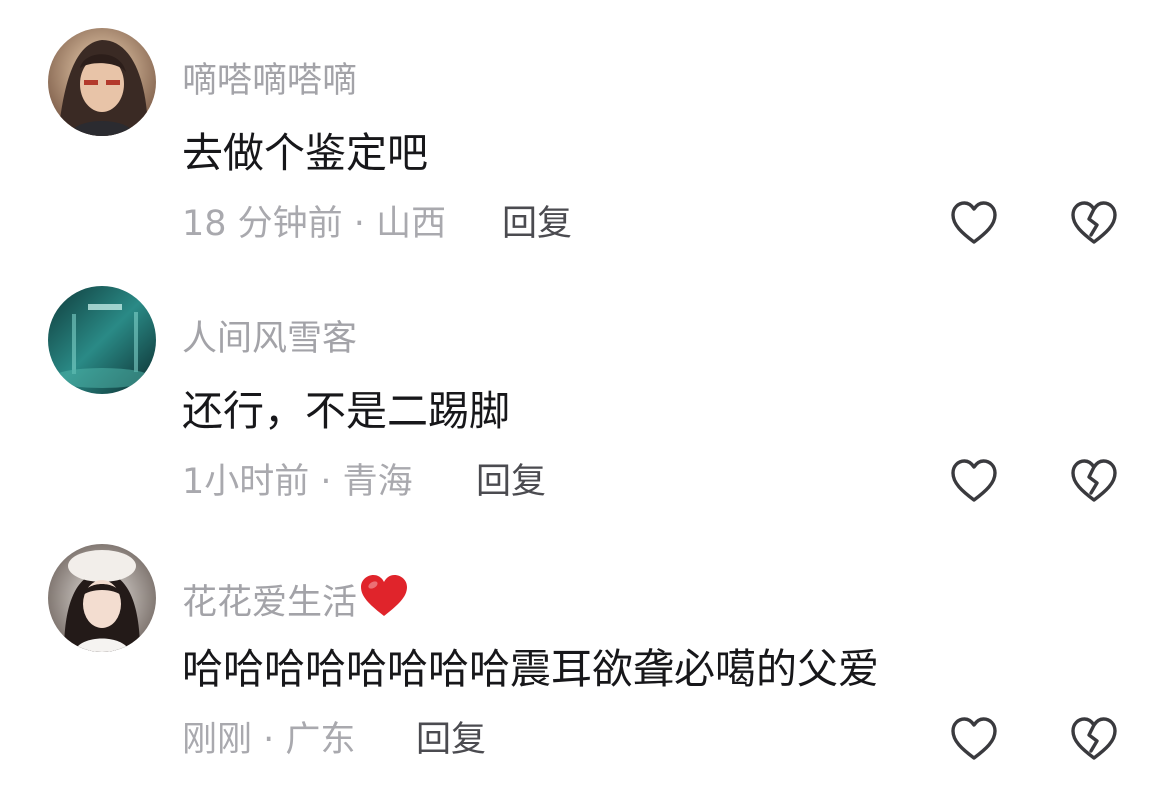  What do you see at coordinates (269, 339) in the screenshot?
I see `username: 人间风雪客` at bounding box center [269, 339].